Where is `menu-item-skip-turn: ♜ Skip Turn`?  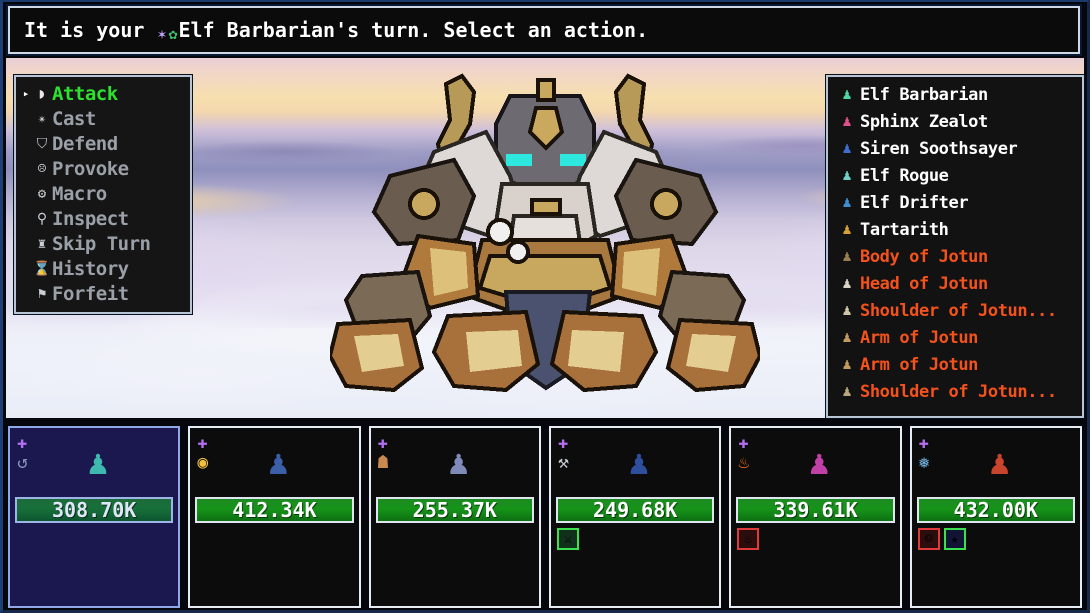 menu-item-skip-turn: ♜ Skip Turn is located at coordinates (103, 243).